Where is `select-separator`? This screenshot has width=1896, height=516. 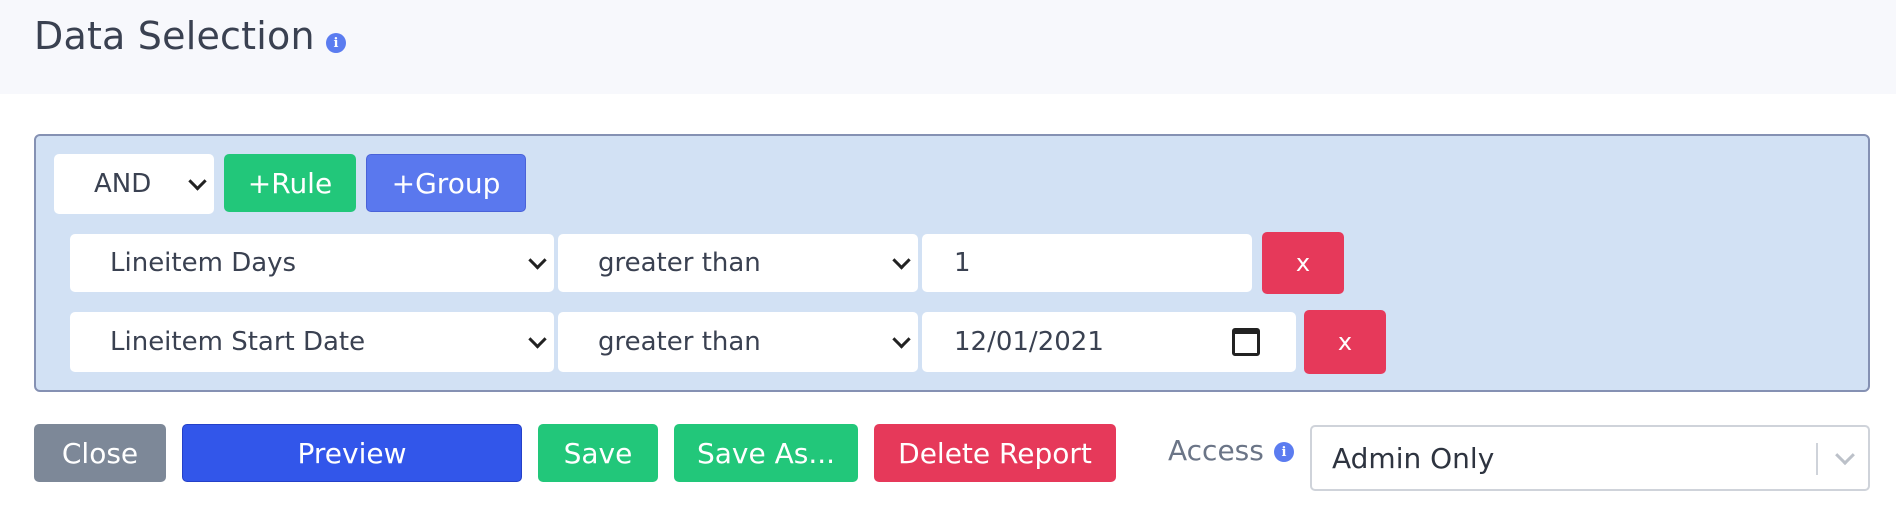
select-separator is located at coordinates (1817, 459).